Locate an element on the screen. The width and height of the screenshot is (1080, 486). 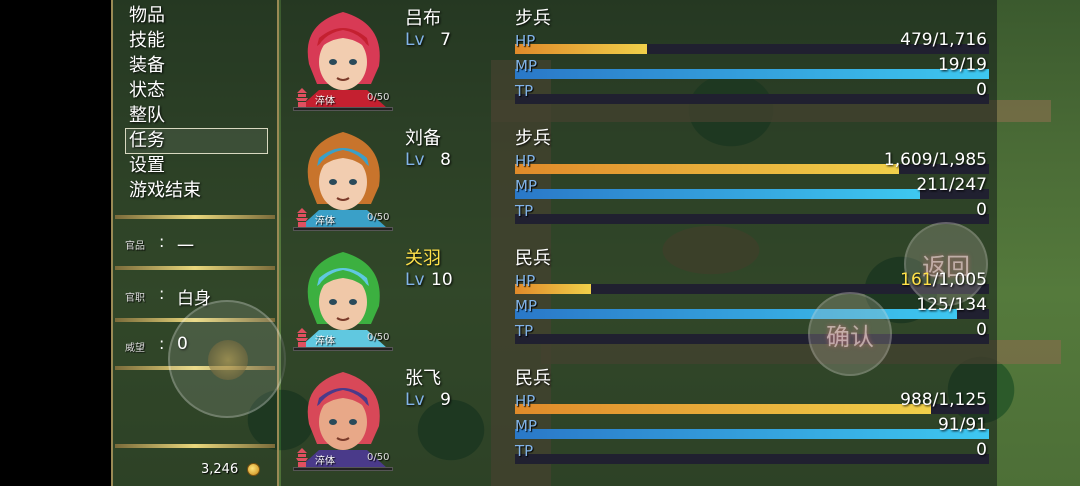
hp-max: 1,125 is located at coordinates (962, 400).